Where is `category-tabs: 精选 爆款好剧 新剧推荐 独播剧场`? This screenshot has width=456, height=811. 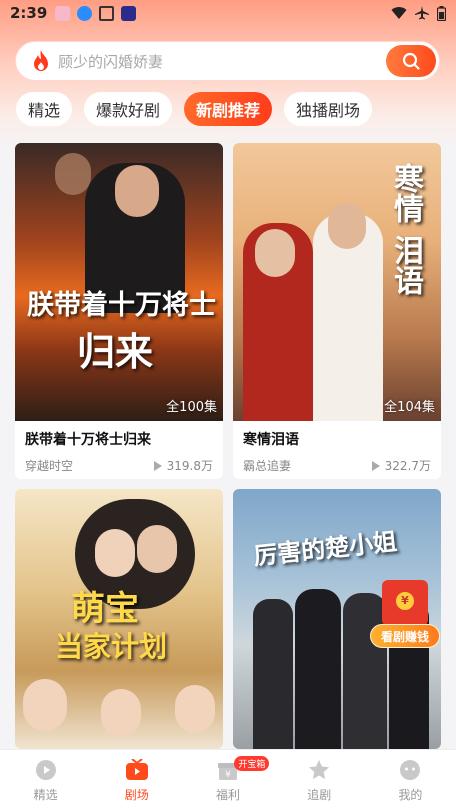 category-tabs: 精选 爆款好剧 新剧推荐 独播剧场 is located at coordinates (194, 109).